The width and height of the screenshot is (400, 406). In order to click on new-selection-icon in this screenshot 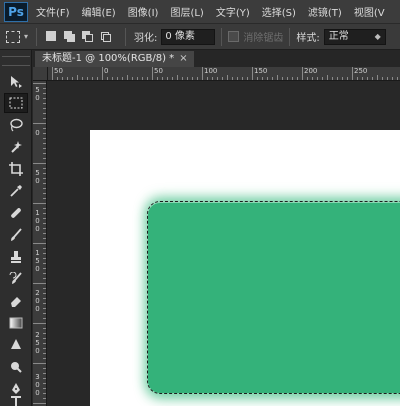, I will do `click(51, 36)`.